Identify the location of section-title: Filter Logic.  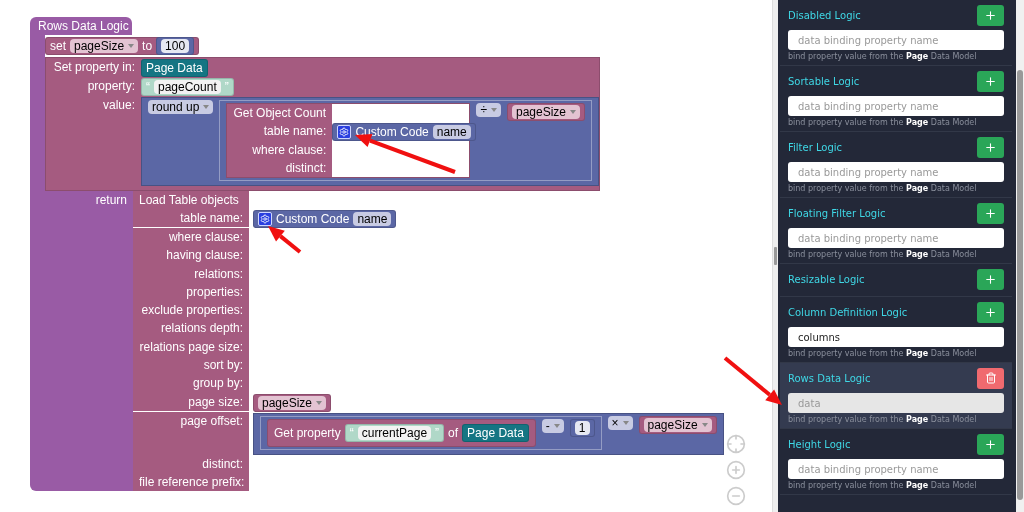
(815, 147).